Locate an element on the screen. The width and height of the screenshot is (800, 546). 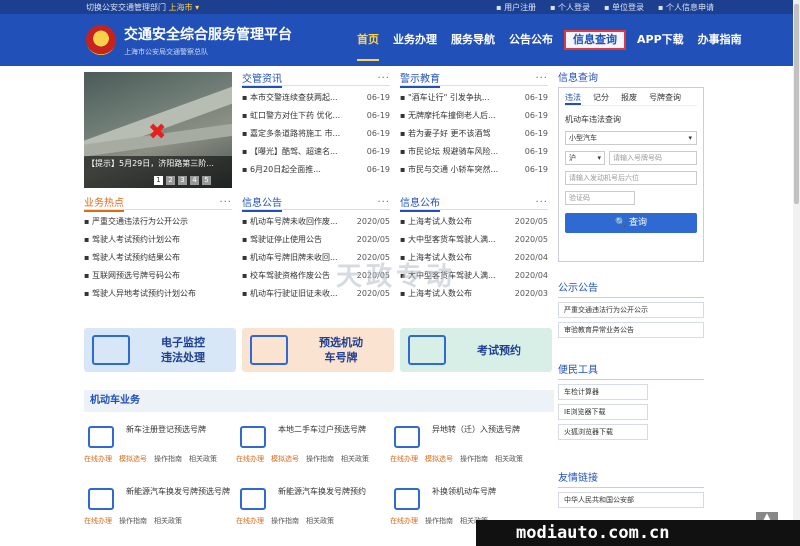
list-item: ▪ 大中型客货车驾驶人满... 2020/05 is located at coordinates (474, 240).